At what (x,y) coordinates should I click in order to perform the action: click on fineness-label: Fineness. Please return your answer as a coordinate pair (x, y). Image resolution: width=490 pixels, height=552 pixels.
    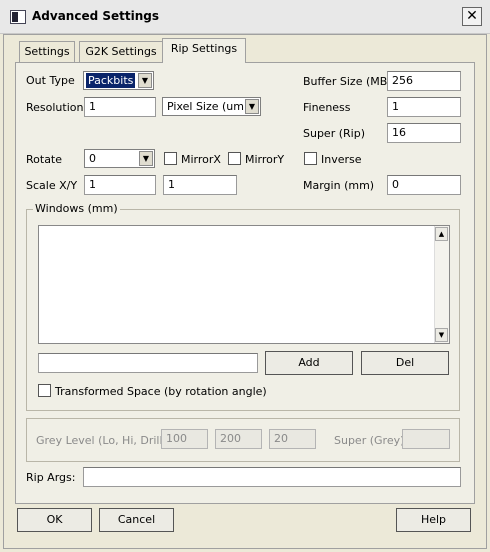
    Looking at the image, I should click on (327, 107).